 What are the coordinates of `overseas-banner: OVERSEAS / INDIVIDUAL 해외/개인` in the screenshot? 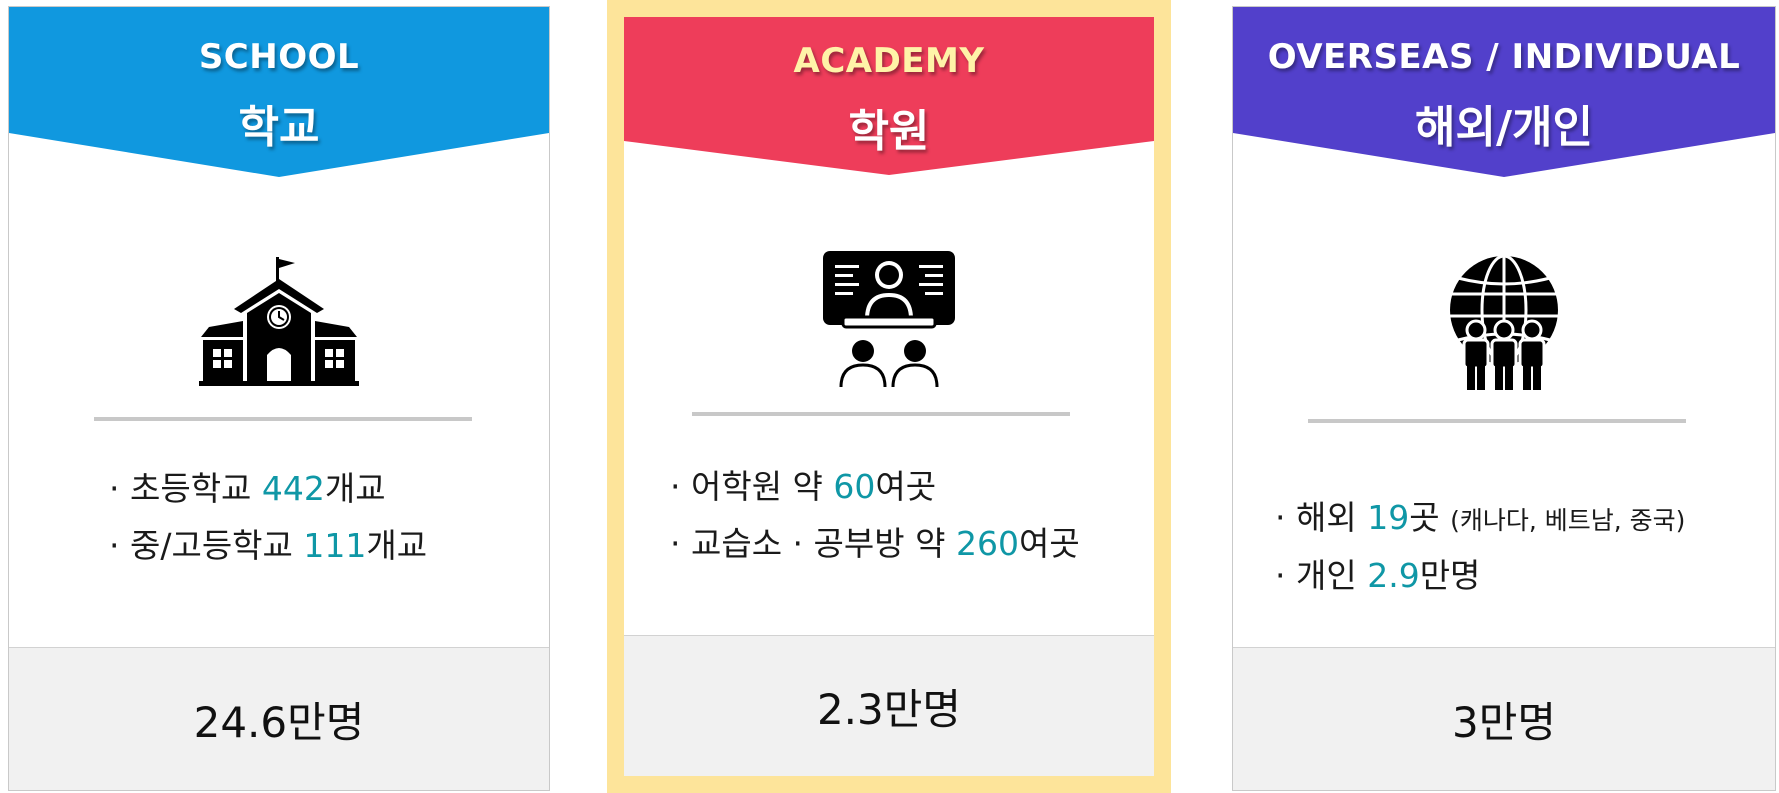 It's located at (1504, 93).